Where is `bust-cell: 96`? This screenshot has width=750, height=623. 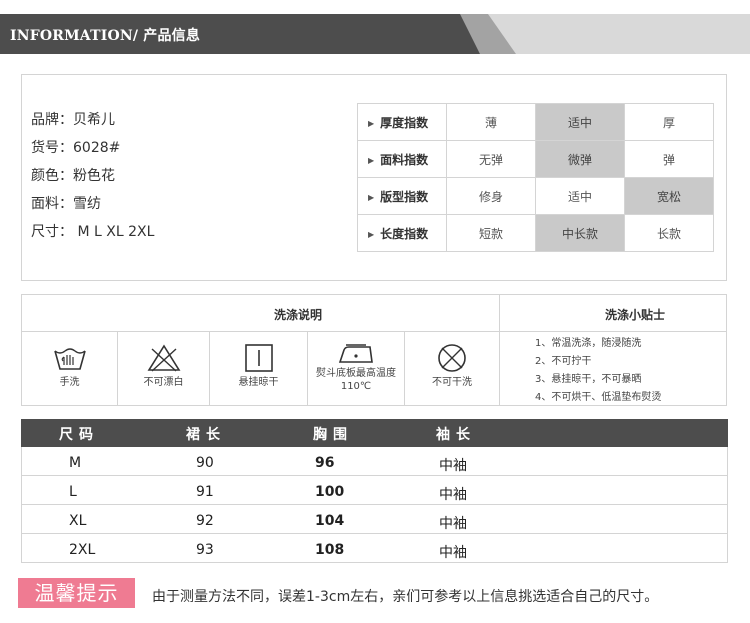 bust-cell: 96 is located at coordinates (325, 463).